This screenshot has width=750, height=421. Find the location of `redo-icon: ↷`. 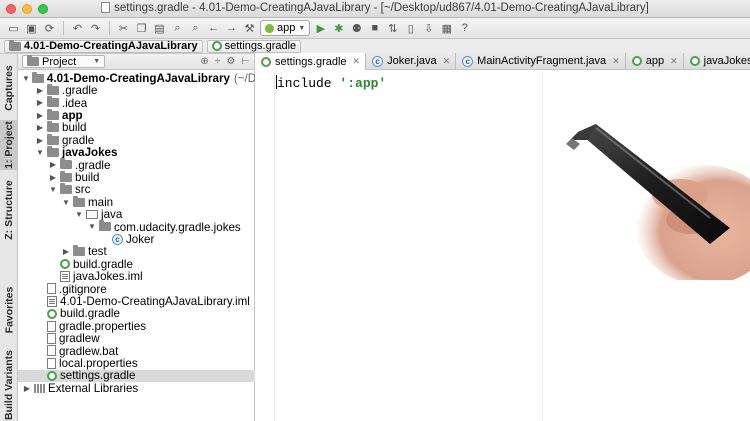

redo-icon: ↷ is located at coordinates (95, 28).